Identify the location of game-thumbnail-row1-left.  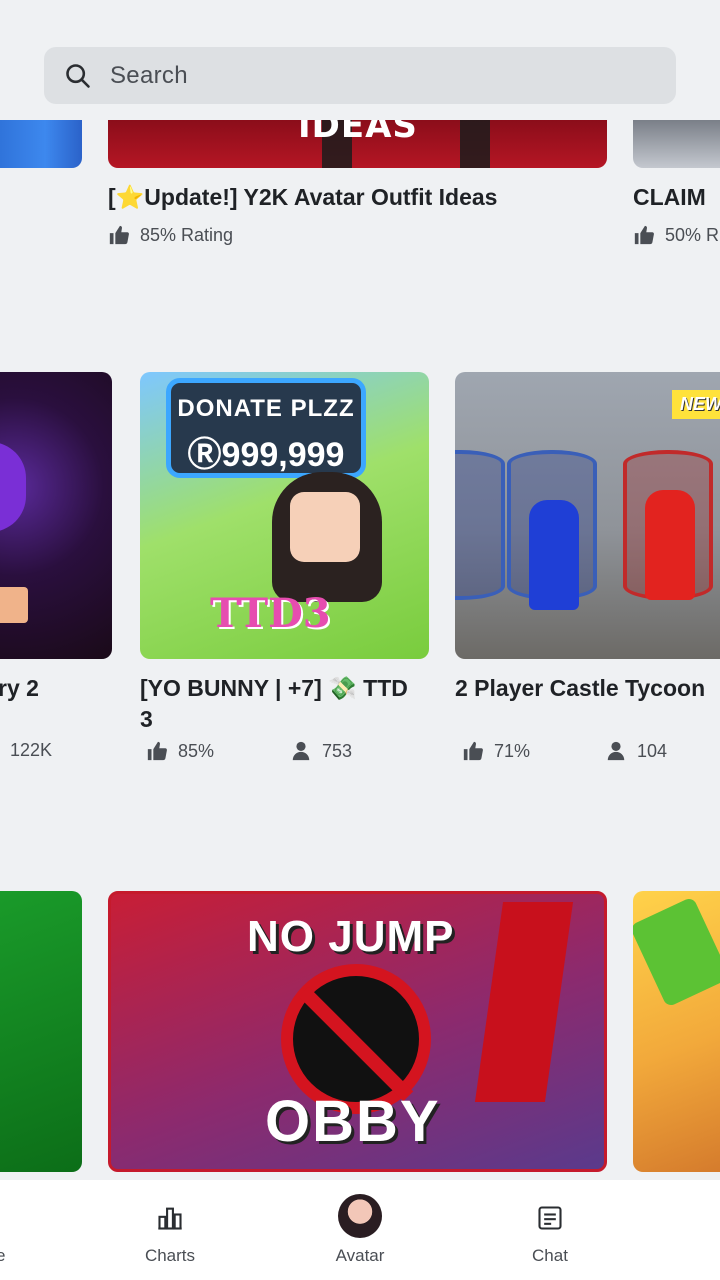
(41, 144).